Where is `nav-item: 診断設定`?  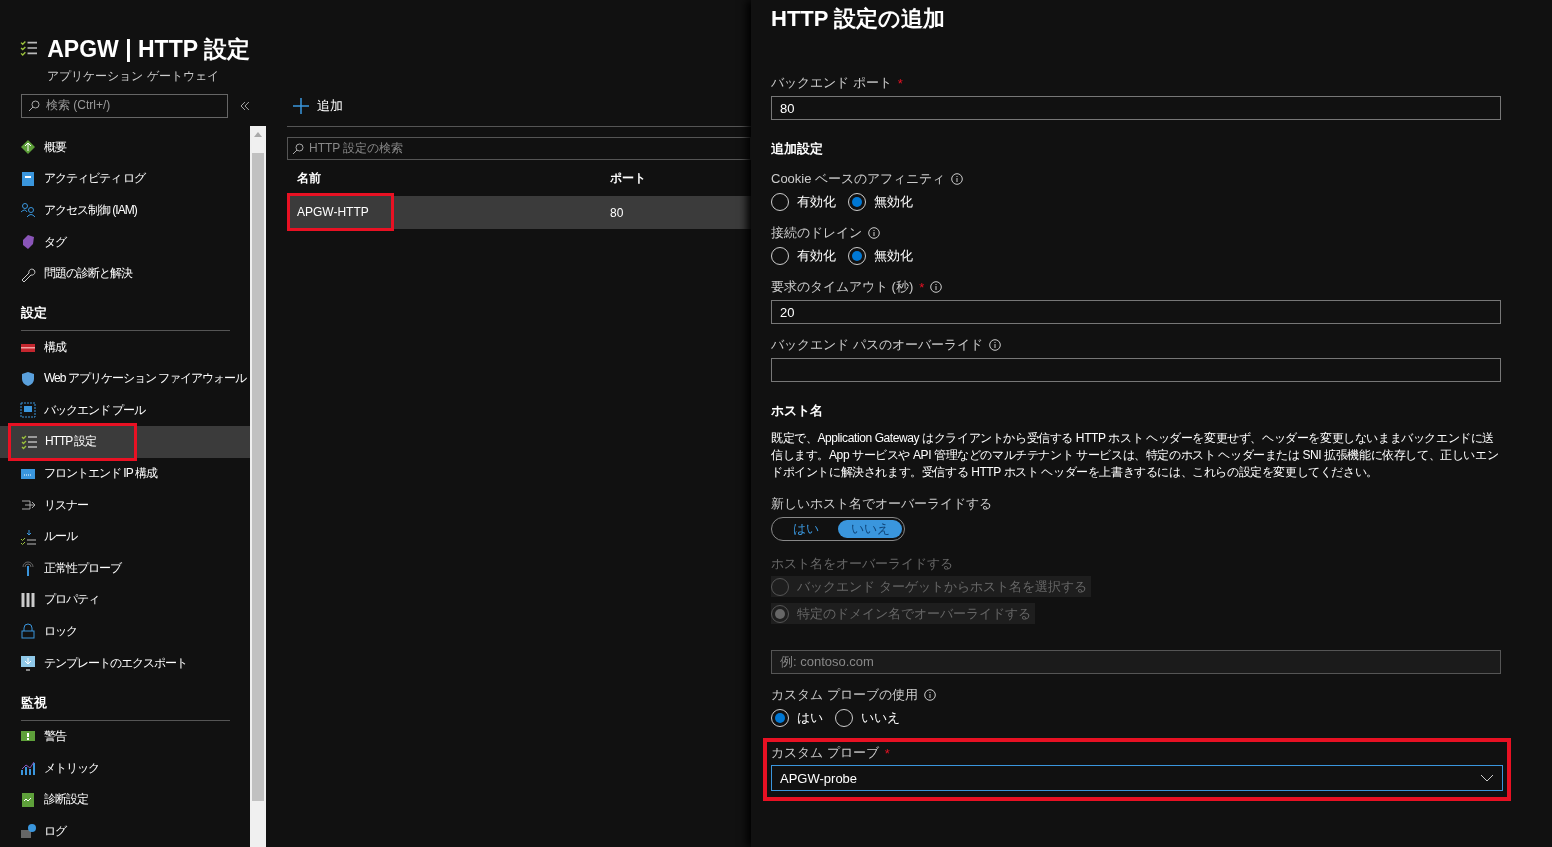
nav-item: 診断設定 is located at coordinates (125, 799).